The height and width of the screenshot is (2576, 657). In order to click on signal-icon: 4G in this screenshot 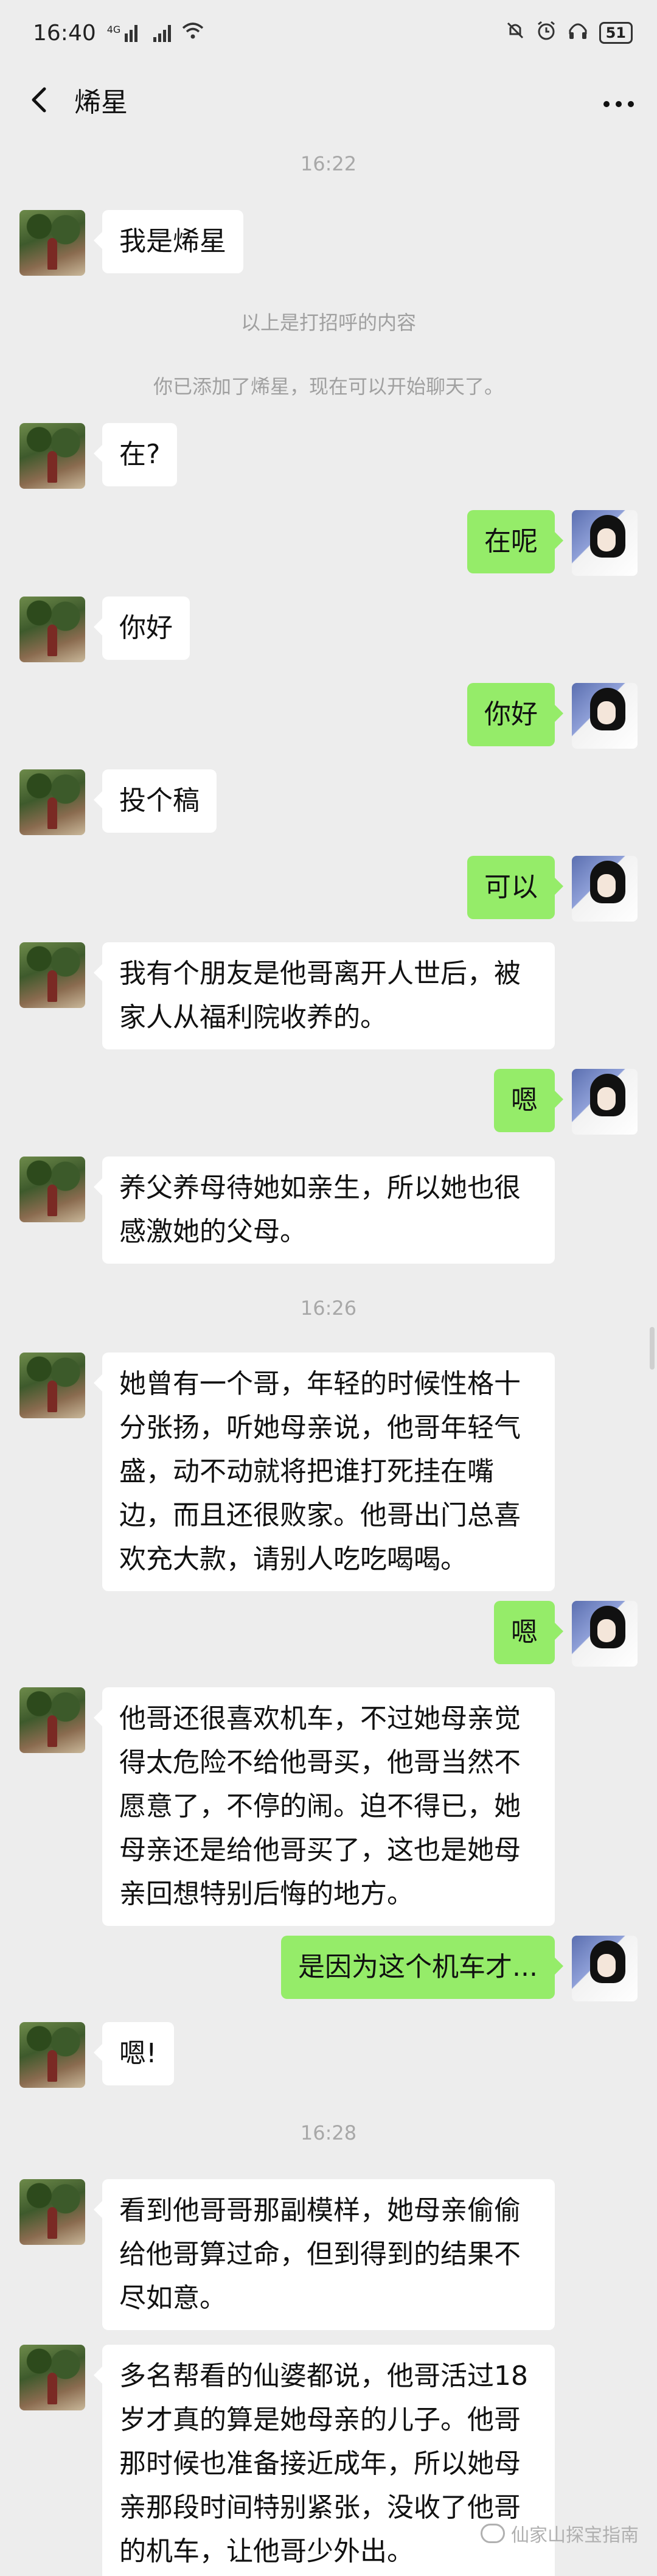, I will do `click(125, 33)`.